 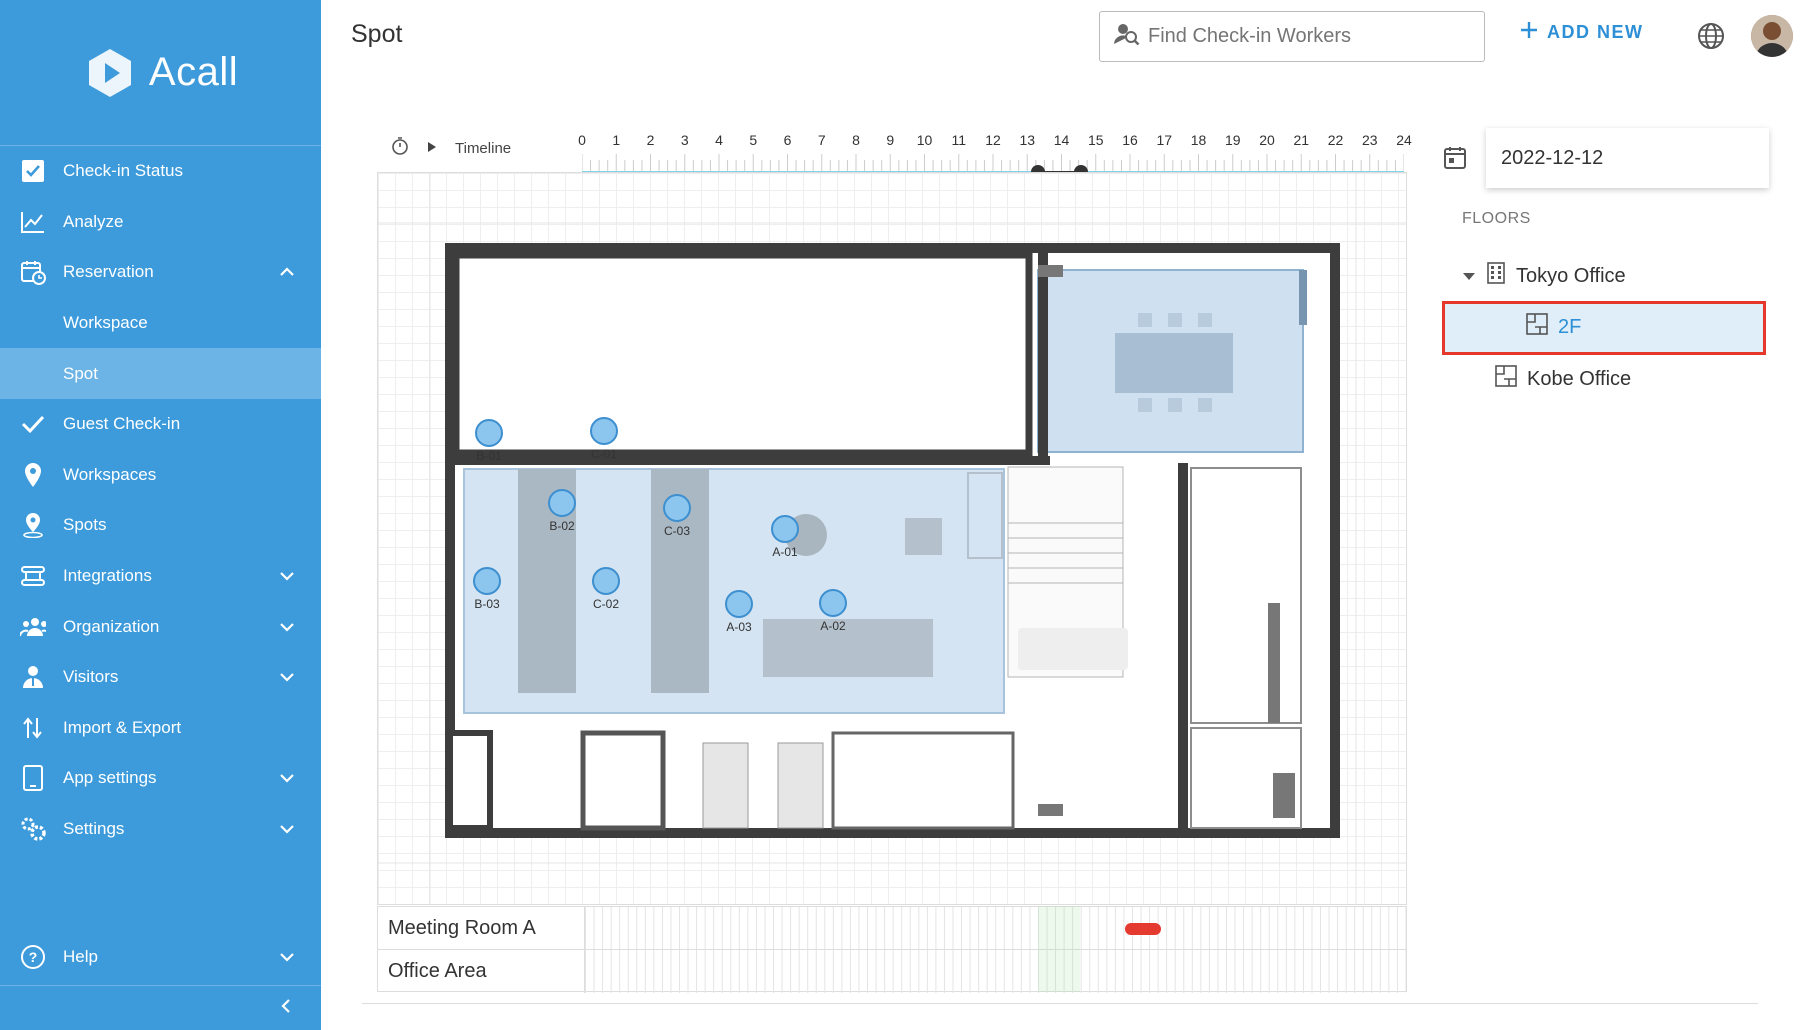 What do you see at coordinates (924, 140) in the screenshot?
I see `timeline-hour-label: 10` at bounding box center [924, 140].